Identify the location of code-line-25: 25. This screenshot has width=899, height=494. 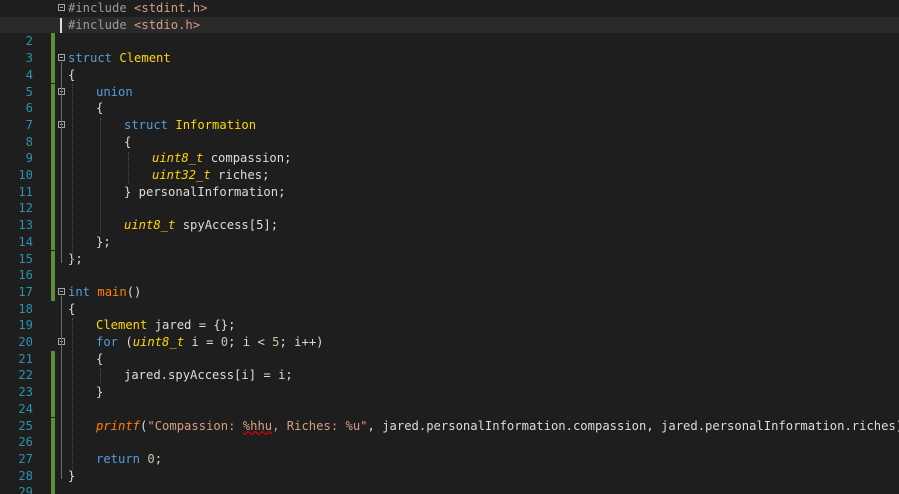
(449, 426).